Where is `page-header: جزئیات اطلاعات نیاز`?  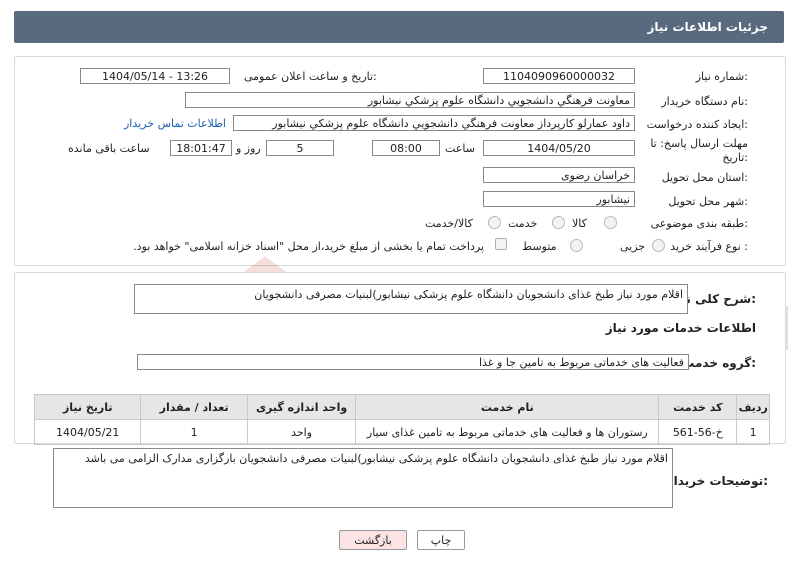 page-header: جزئیات اطلاعات نیاز is located at coordinates (399, 27).